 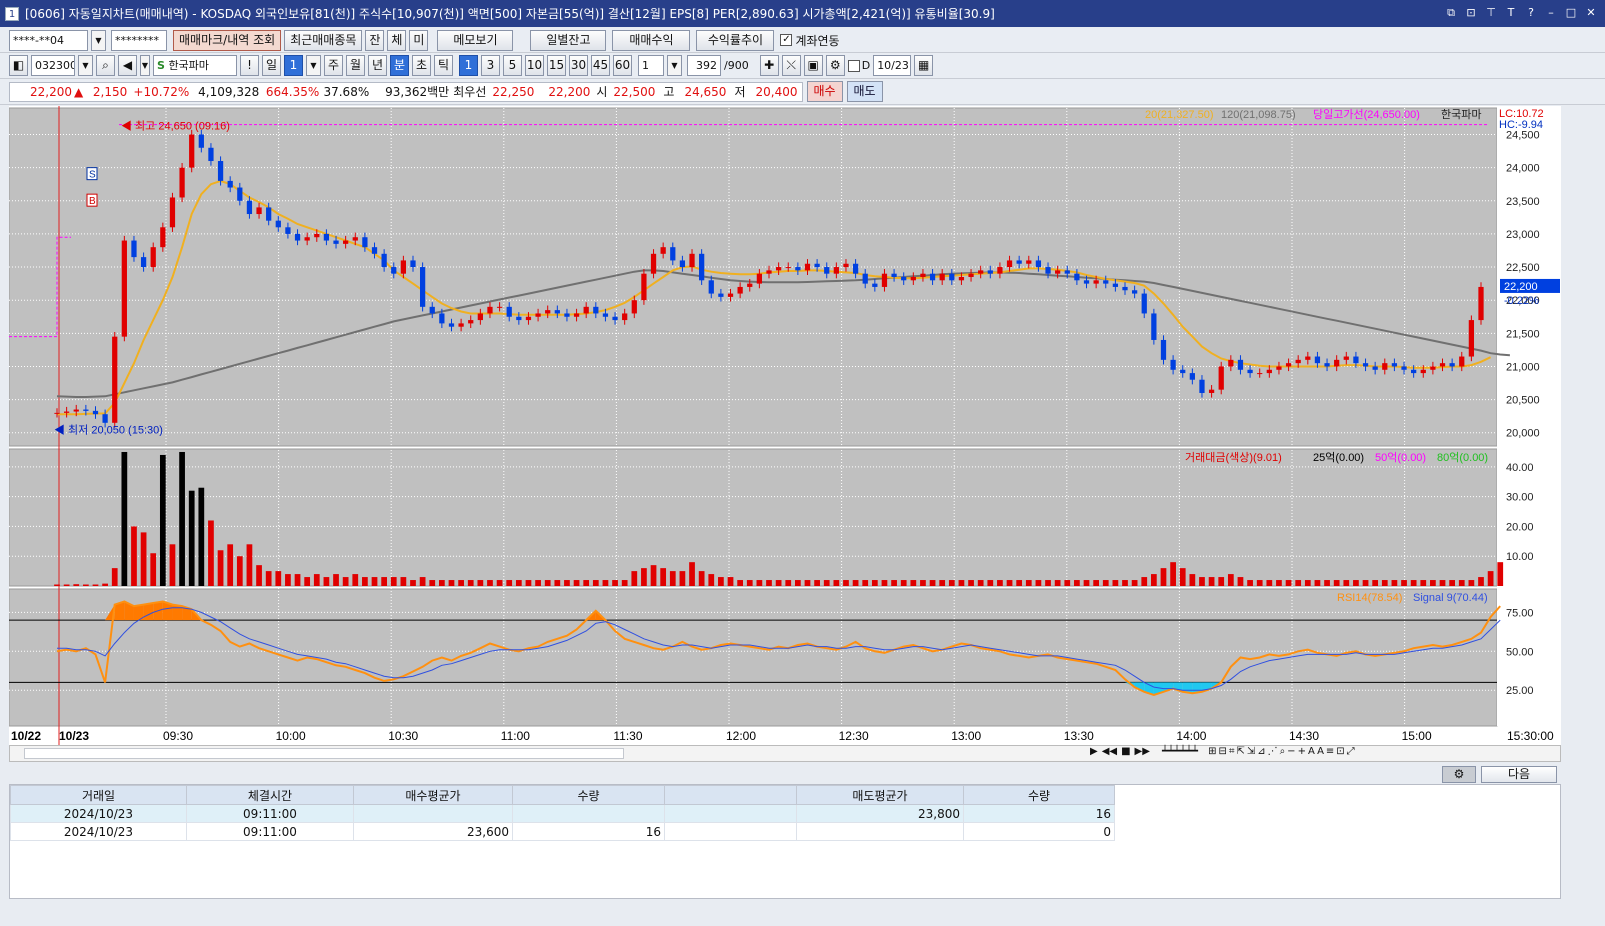 I want to click on settings-gear-icon: ⚙, so click(x=835, y=65).